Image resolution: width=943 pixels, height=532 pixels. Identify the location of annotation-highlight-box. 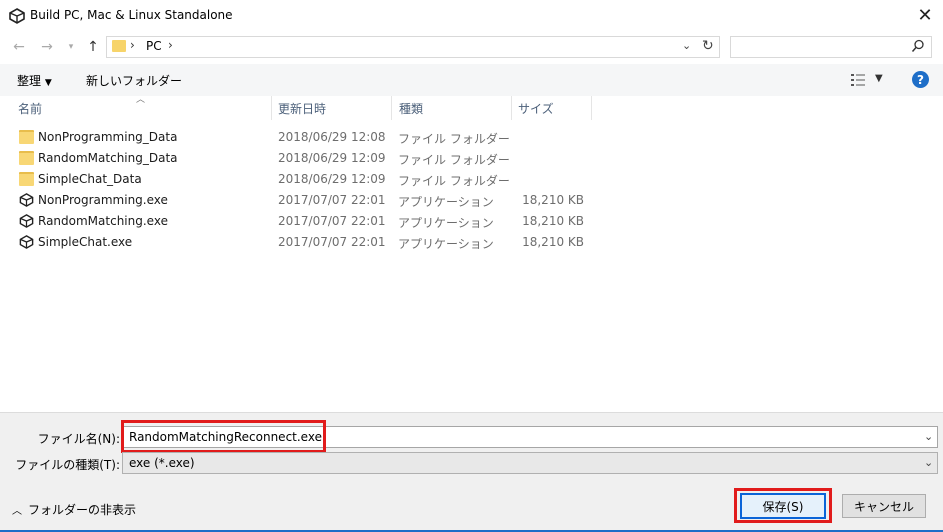
(223, 436).